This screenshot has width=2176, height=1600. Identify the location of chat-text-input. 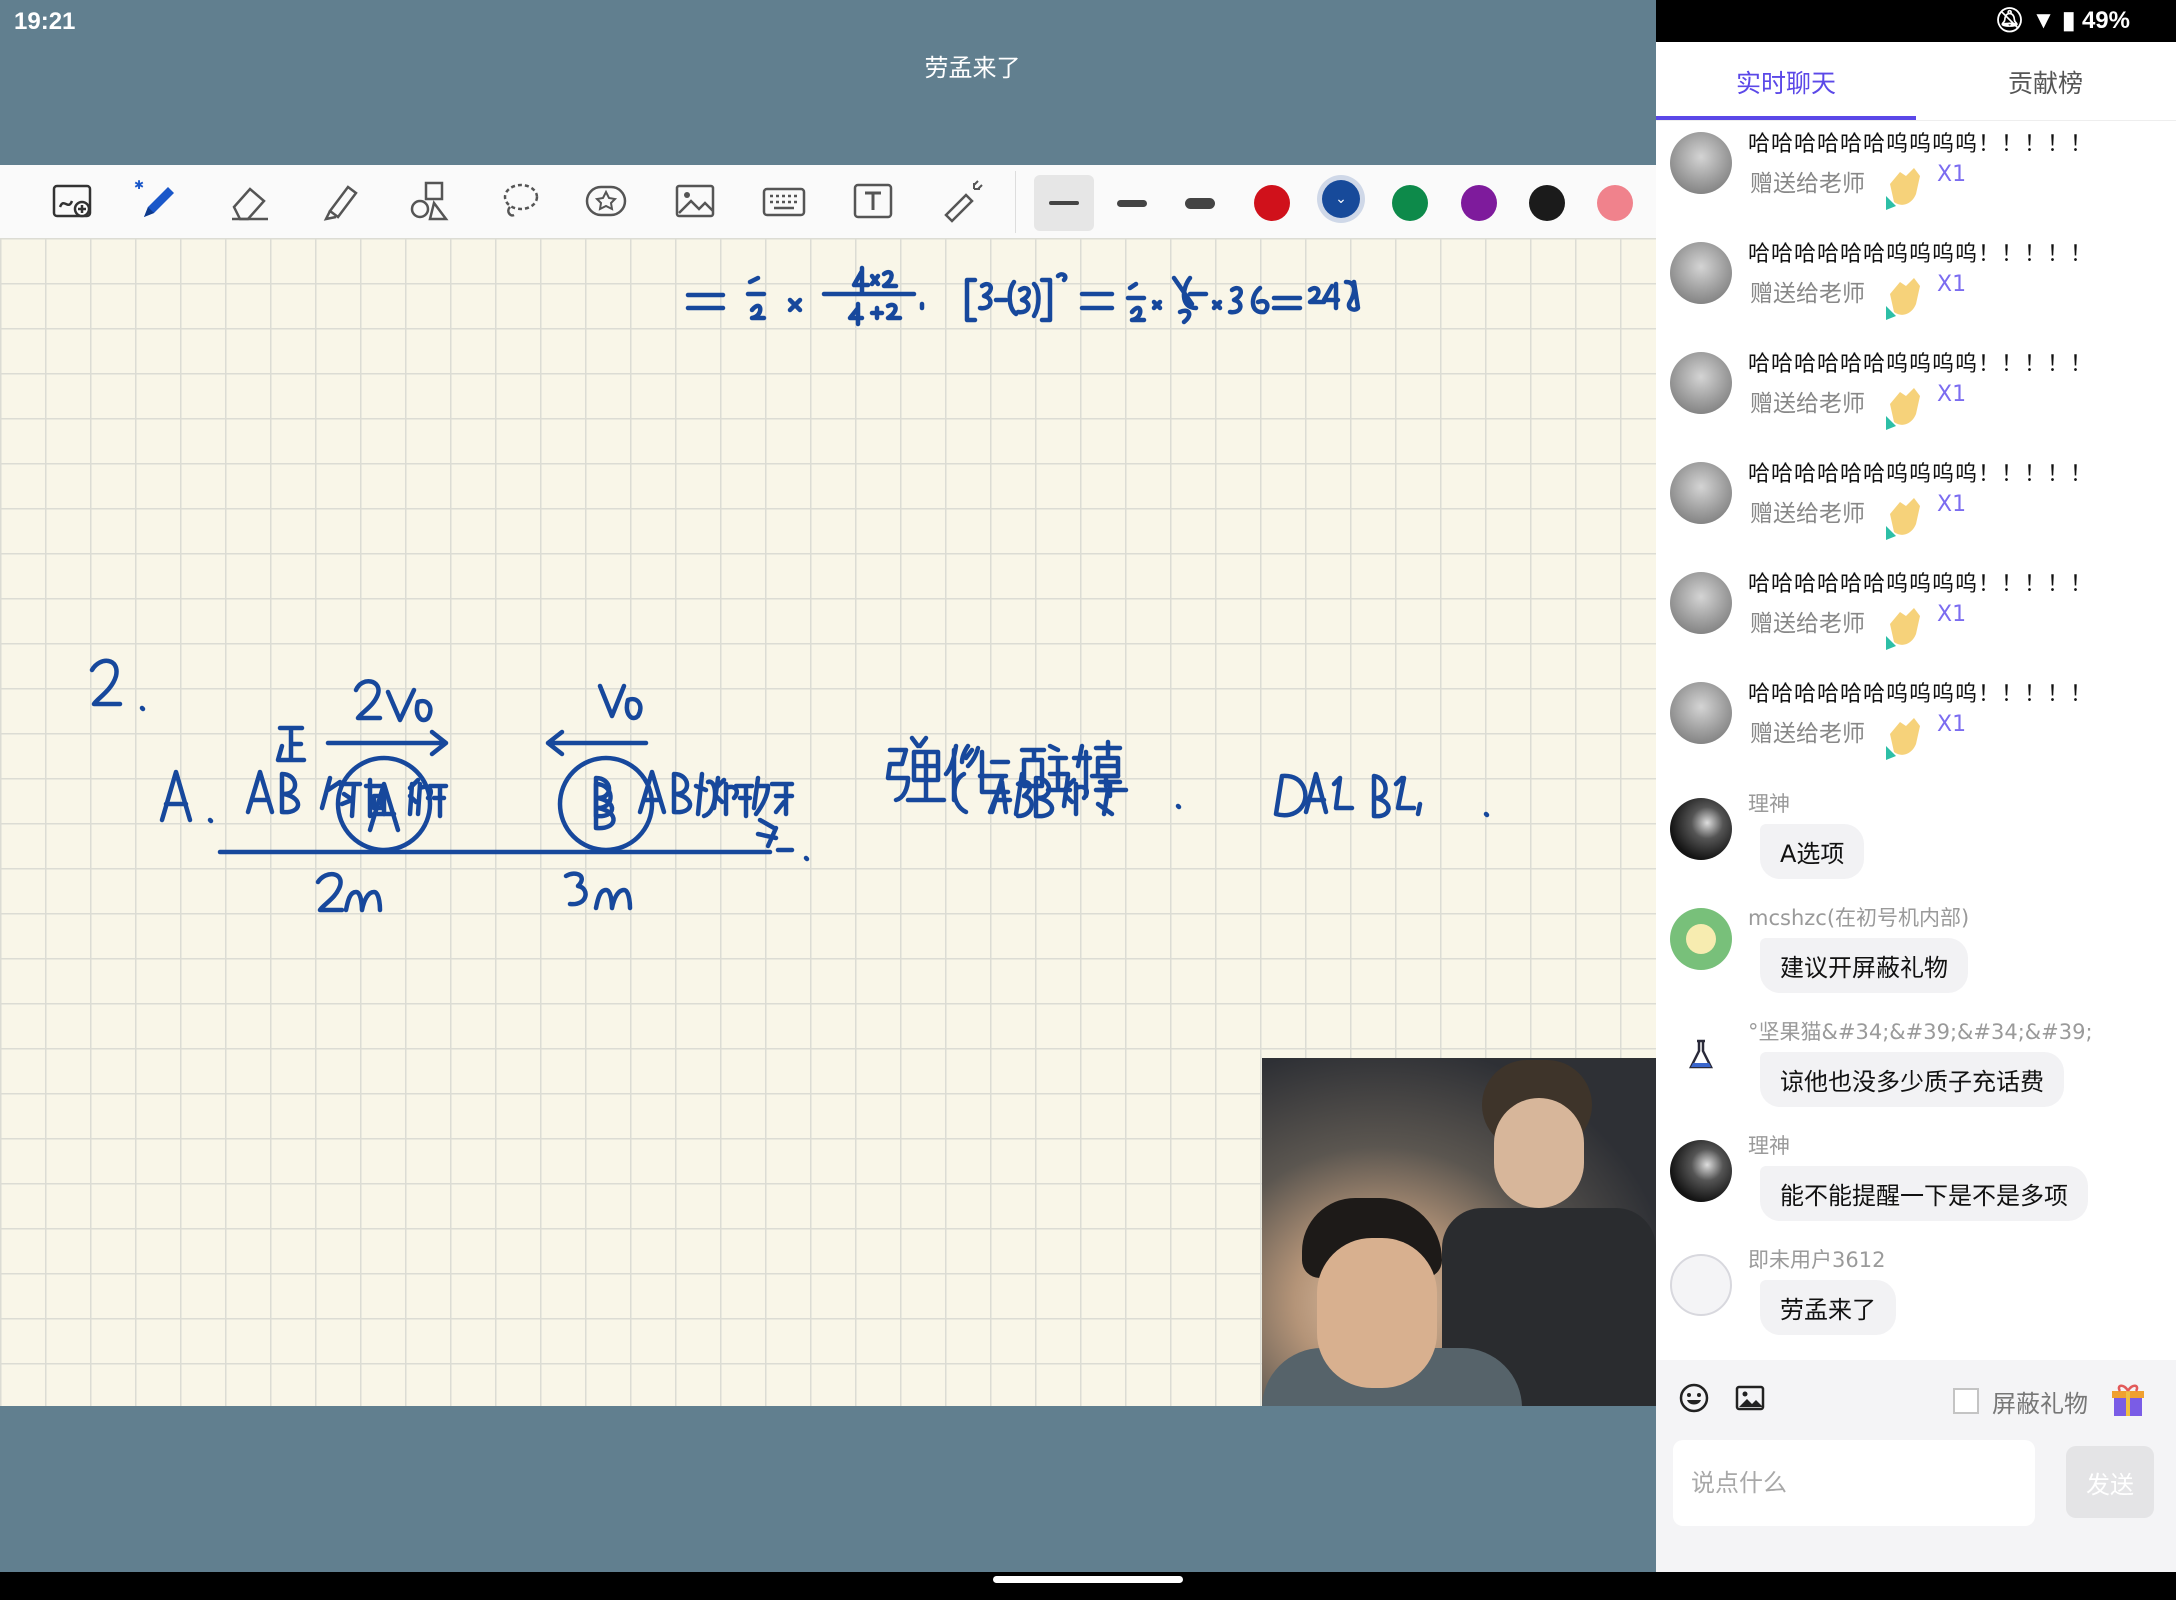
(1854, 1483).